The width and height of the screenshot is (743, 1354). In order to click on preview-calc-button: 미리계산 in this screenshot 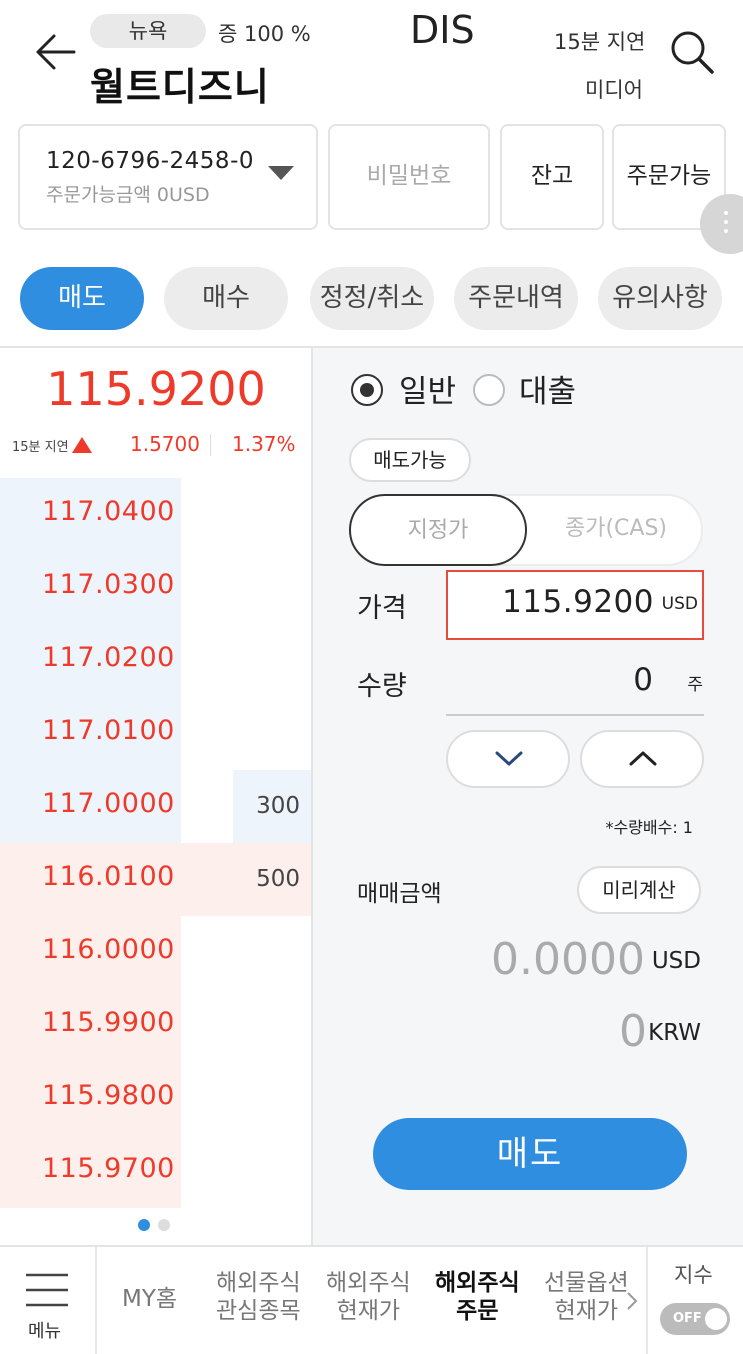, I will do `click(639, 890)`.